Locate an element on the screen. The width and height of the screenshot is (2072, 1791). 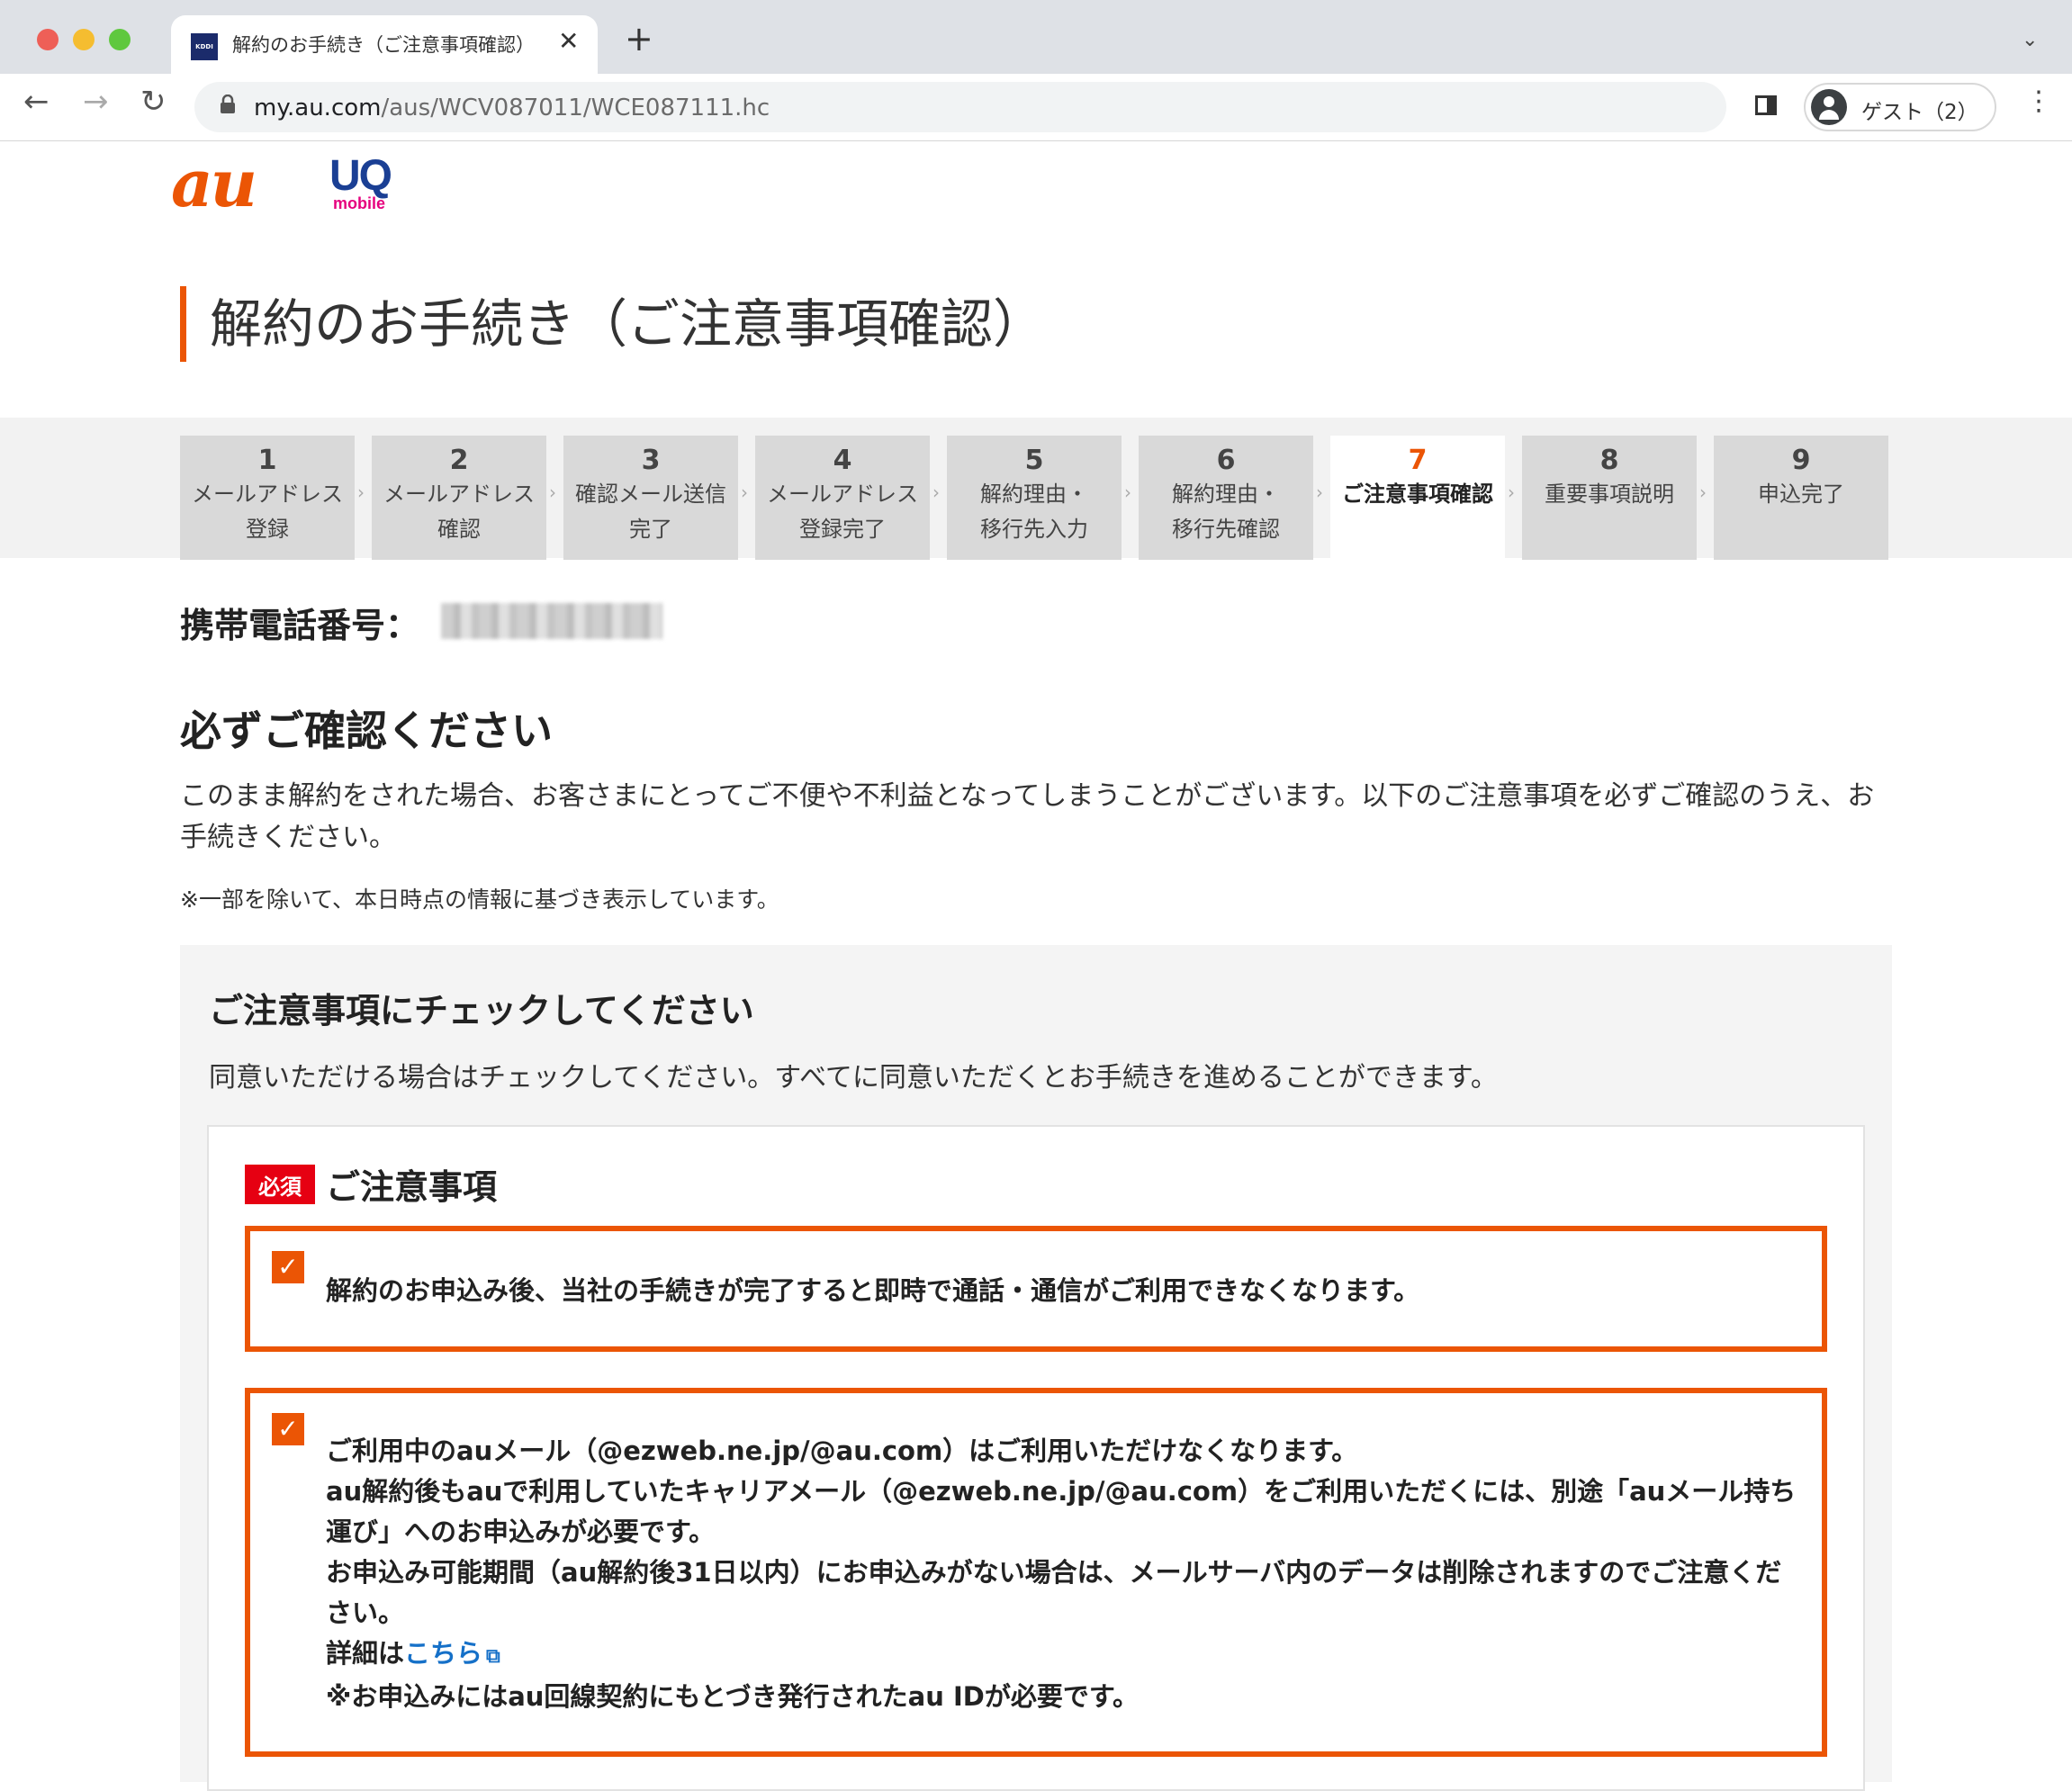
kddi-favicon-icon: KDDI is located at coordinates (204, 47).